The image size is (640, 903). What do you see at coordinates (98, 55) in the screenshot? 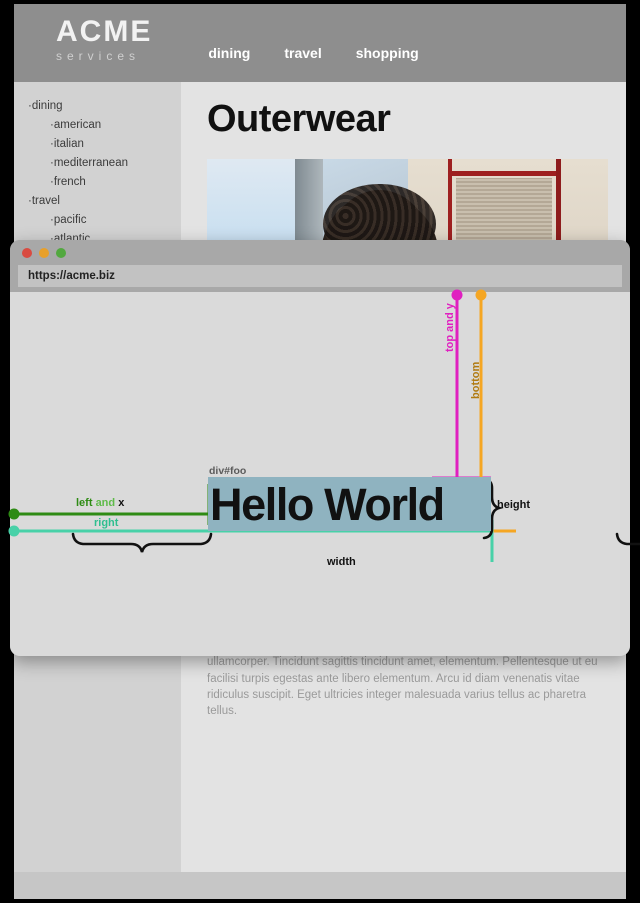
I see `logo-secondary-text: services` at bounding box center [98, 55].